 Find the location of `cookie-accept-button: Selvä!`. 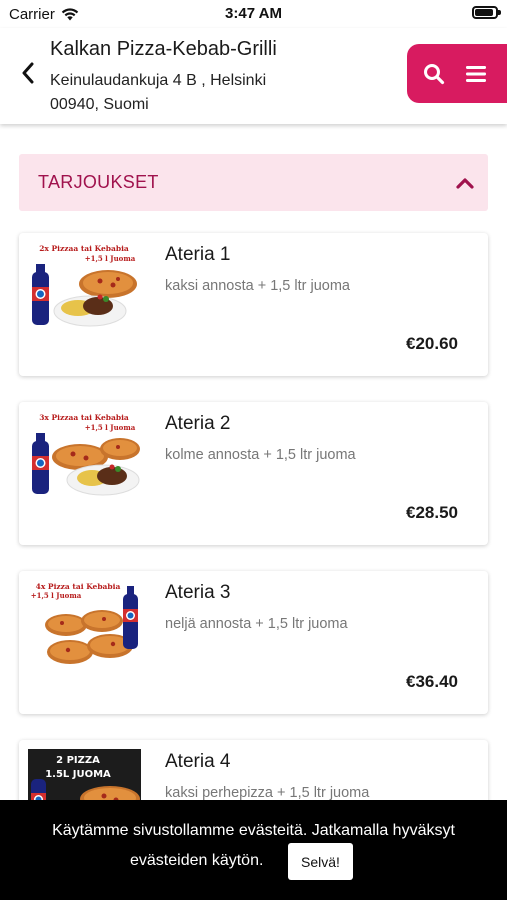

cookie-accept-button: Selvä! is located at coordinates (320, 861).